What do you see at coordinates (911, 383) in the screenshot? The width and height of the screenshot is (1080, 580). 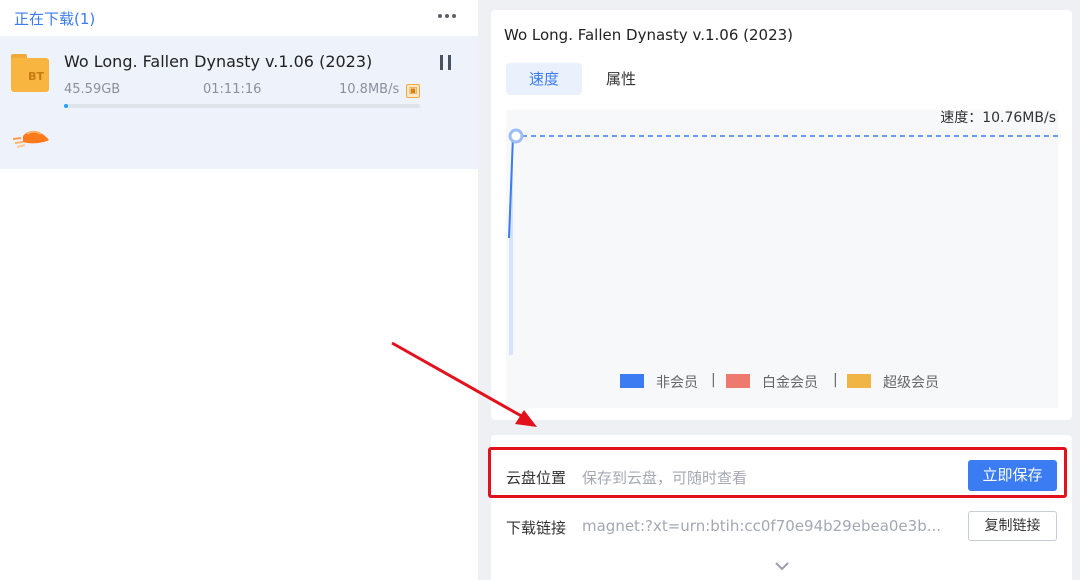 I see `legend-label-super: 超级会员` at bounding box center [911, 383].